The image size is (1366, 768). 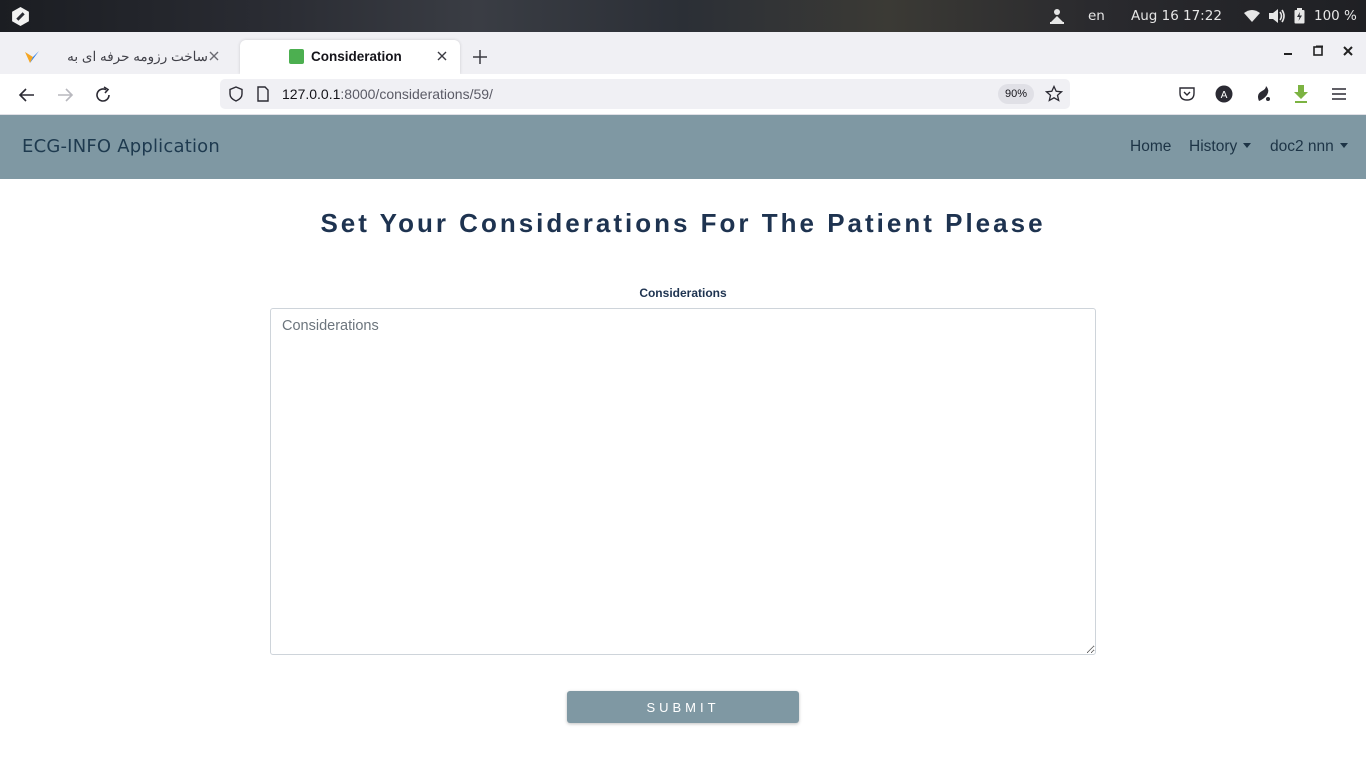 I want to click on url-host: 127.0.0.1, so click(x=311, y=94).